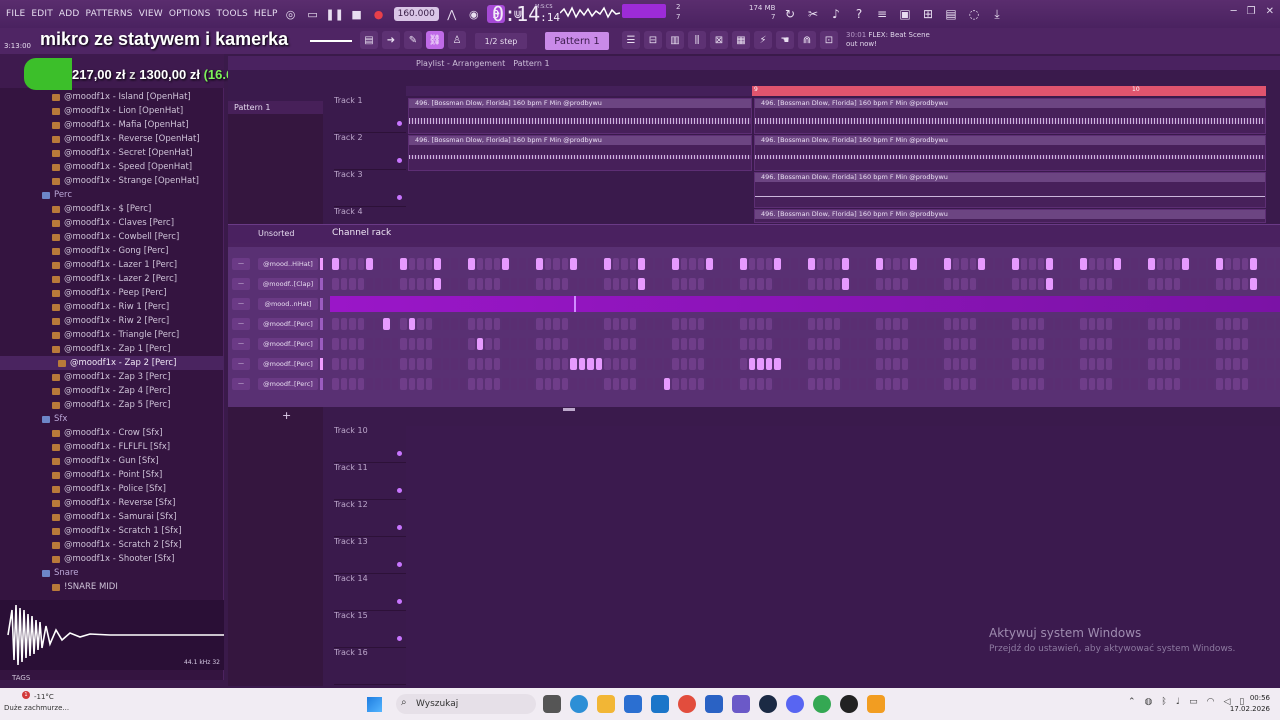 This screenshot has width=1280, height=720. Describe the element at coordinates (241, 384) in the screenshot. I see `channel-mute-button: —` at that location.